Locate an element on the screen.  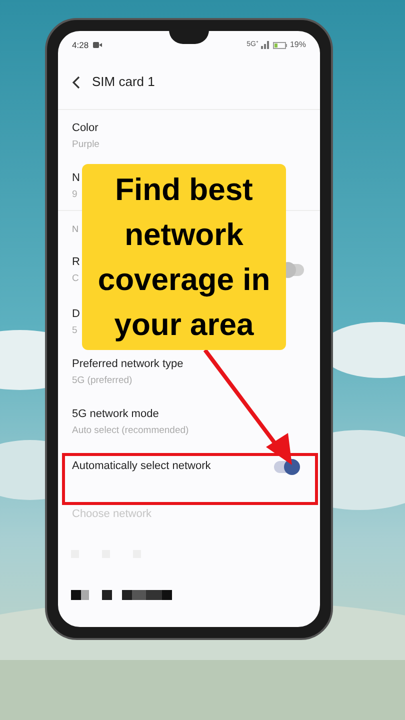
setting-value: 9 is located at coordinates (75, 194).